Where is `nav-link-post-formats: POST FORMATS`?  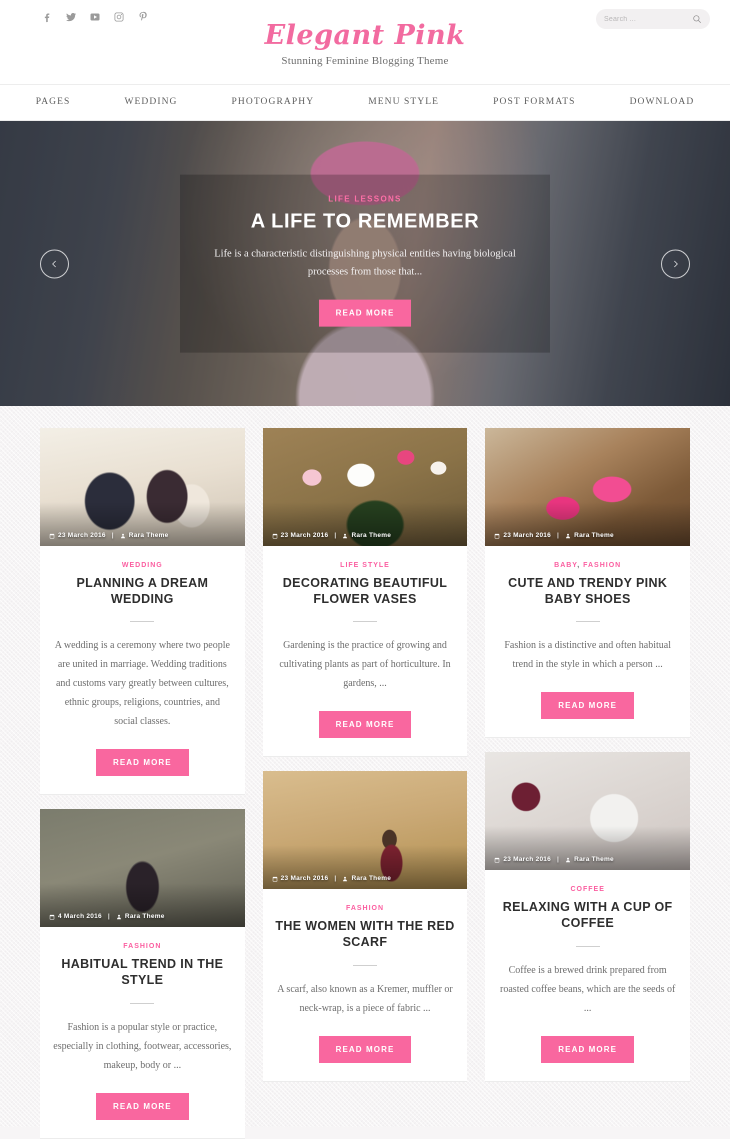
nav-link-post-formats: POST FORMATS is located at coordinates (534, 102).